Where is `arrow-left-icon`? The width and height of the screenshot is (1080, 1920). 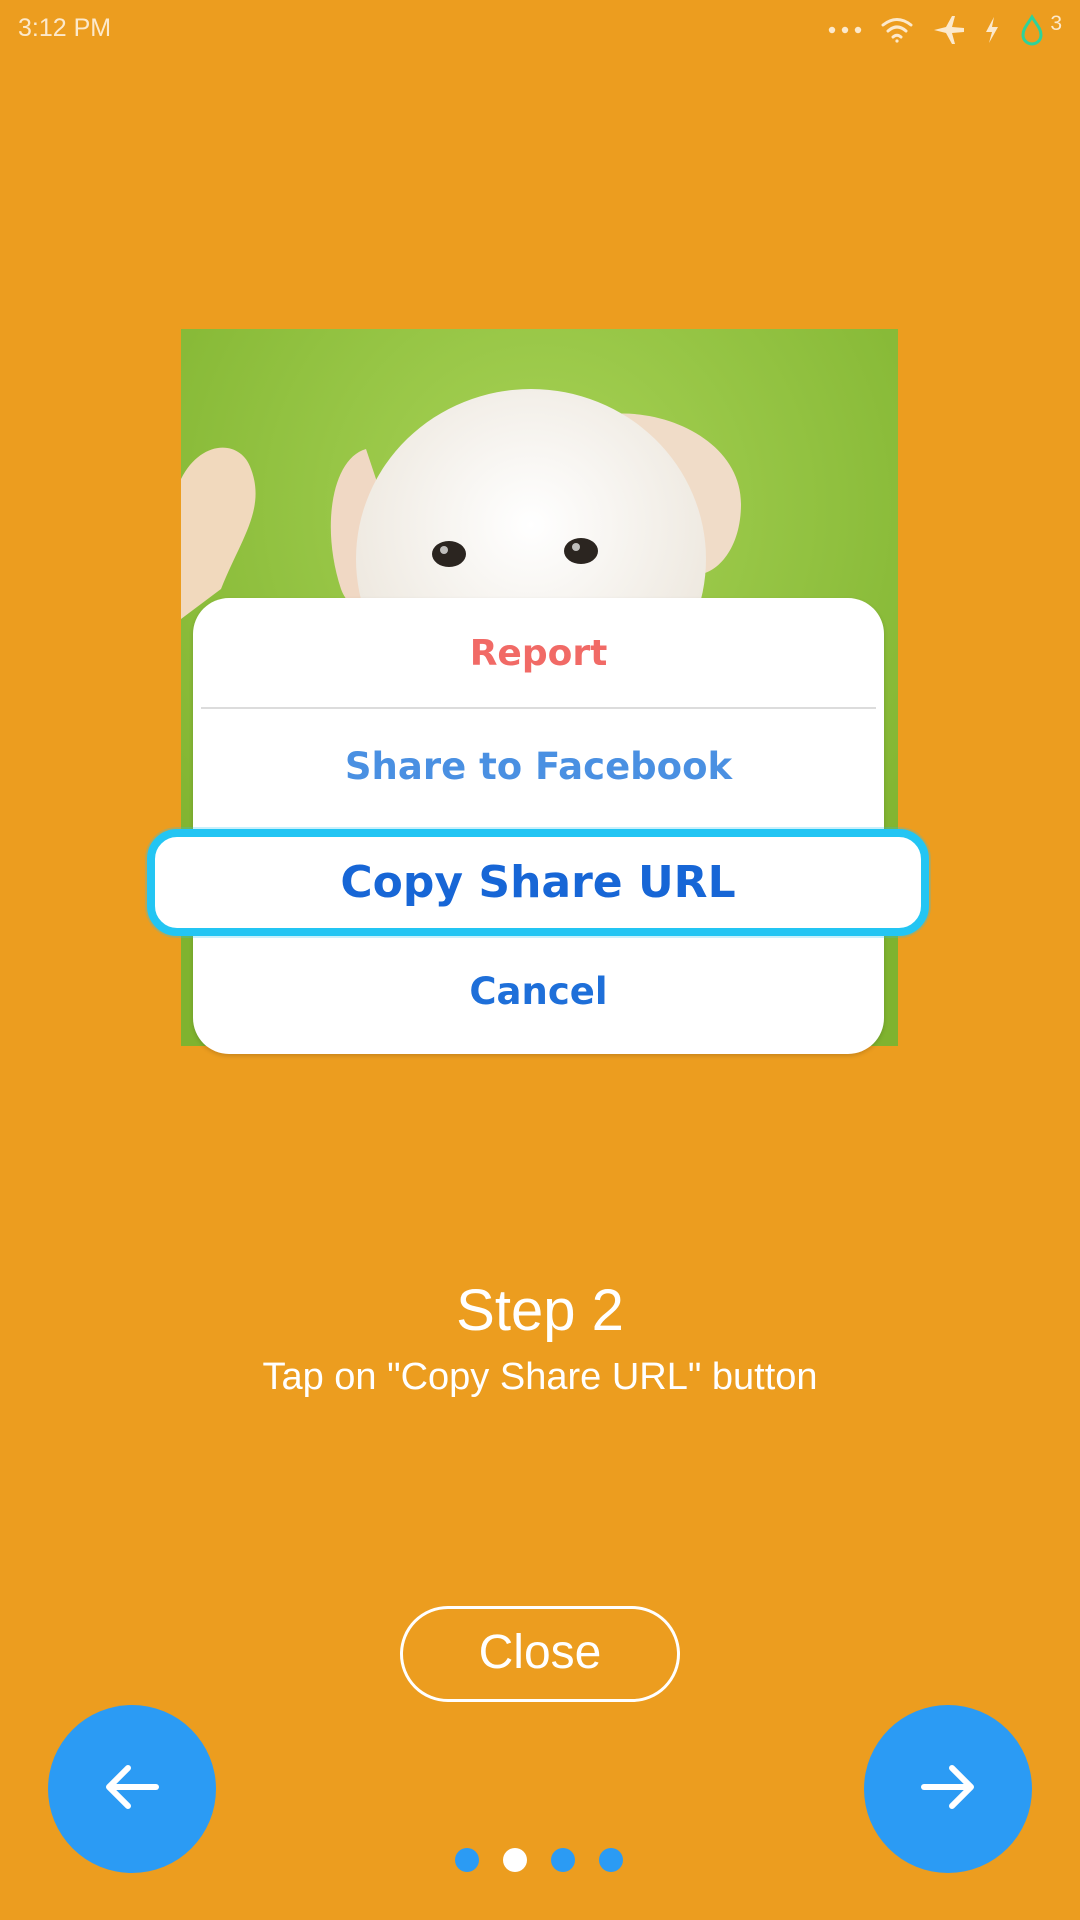
arrow-left-icon is located at coordinates (132, 1789).